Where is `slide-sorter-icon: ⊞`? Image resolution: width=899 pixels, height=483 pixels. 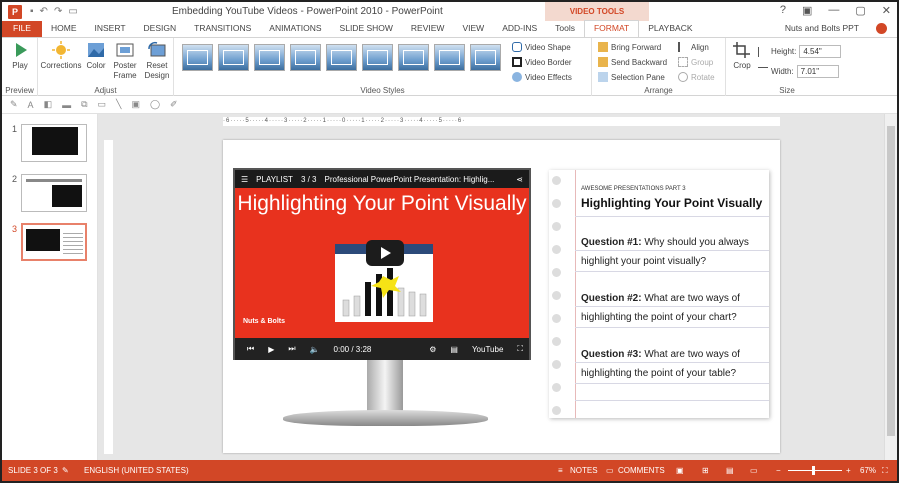
slide-sorter-icon: ⊞ is located at coordinates (705, 470).